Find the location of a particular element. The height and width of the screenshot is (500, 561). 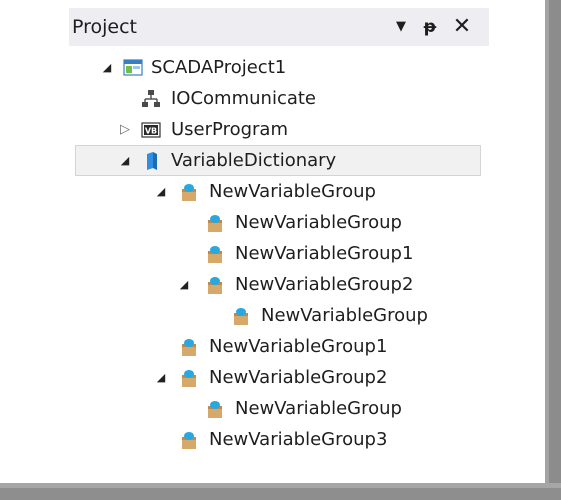

screenshot-border-right-shadow is located at coordinates (555, 250).